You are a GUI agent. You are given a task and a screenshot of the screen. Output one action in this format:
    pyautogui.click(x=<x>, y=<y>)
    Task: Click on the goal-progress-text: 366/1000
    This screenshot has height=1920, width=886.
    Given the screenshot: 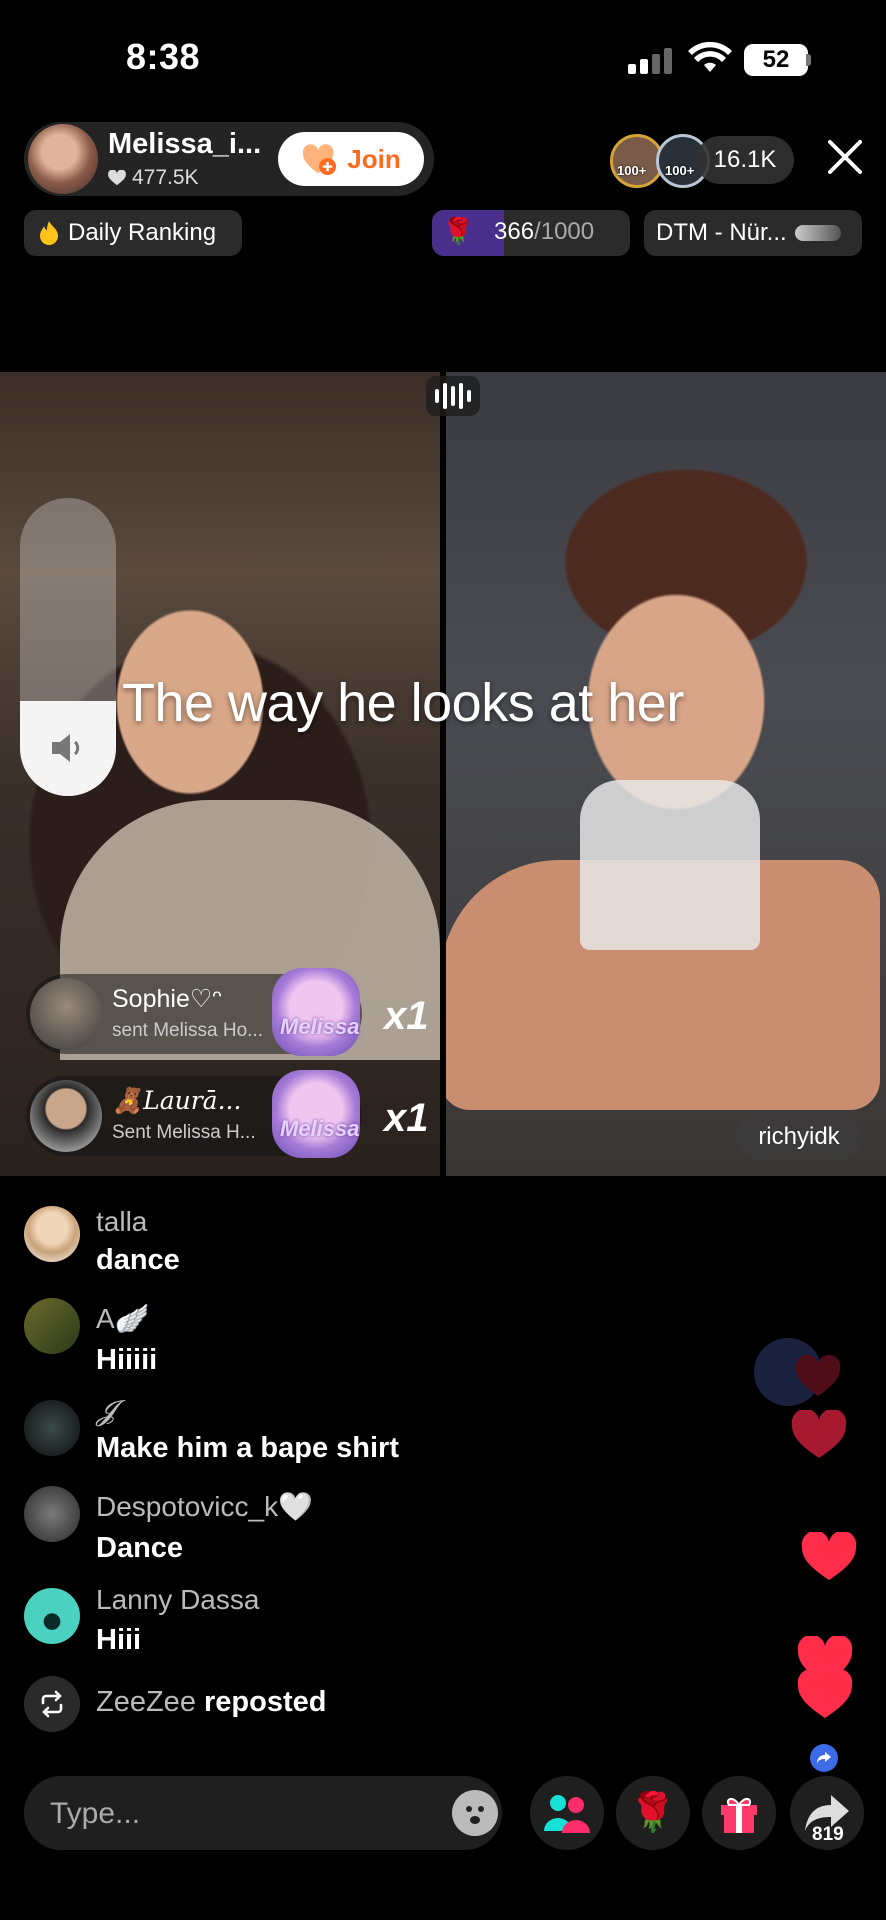 What is the action you would take?
    pyautogui.click(x=544, y=232)
    